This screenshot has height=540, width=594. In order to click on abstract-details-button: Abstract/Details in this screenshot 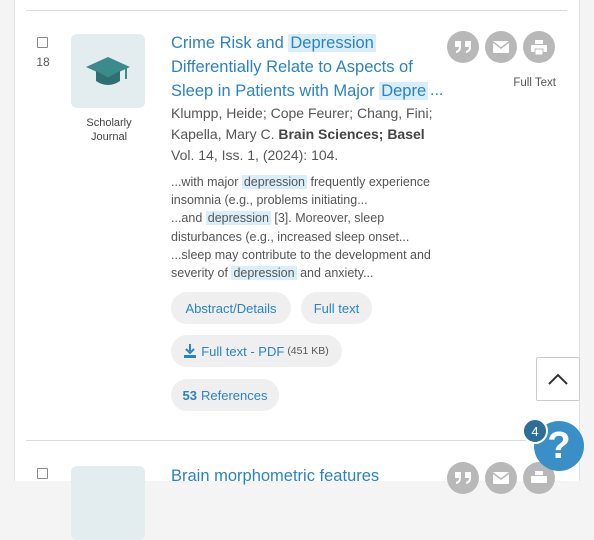, I will do `click(231, 308)`.